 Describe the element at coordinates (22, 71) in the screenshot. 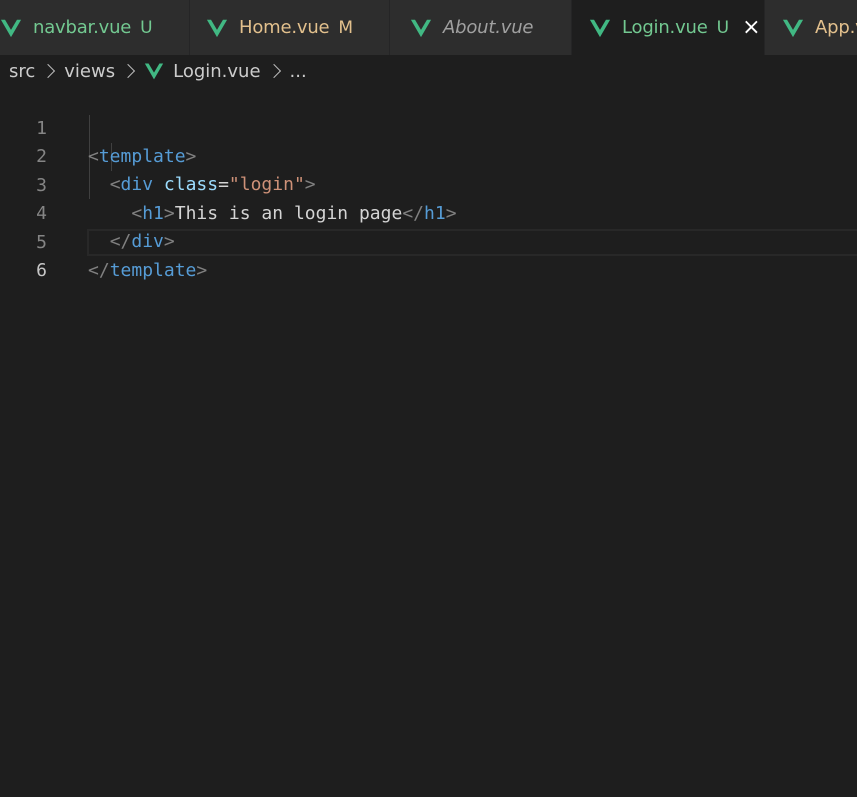

I see `breadcrumb-item-src: src` at that location.